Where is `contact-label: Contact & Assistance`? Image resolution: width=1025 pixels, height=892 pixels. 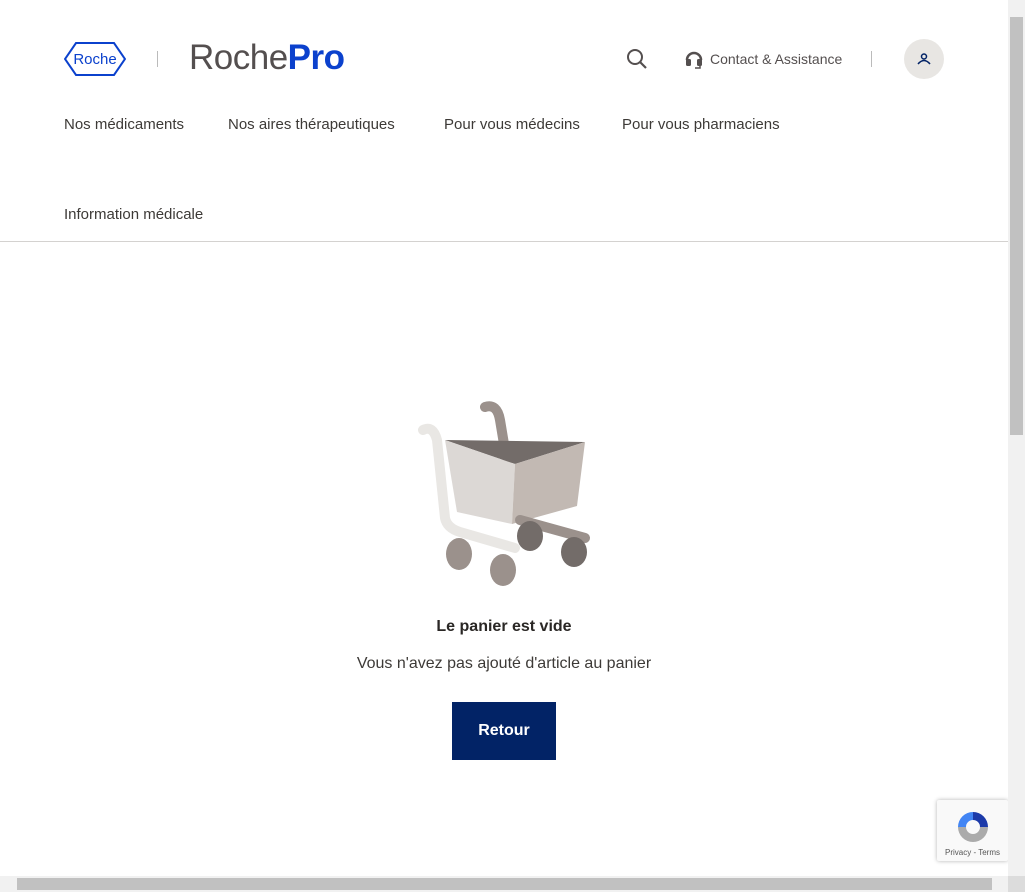 contact-label: Contact & Assistance is located at coordinates (776, 59).